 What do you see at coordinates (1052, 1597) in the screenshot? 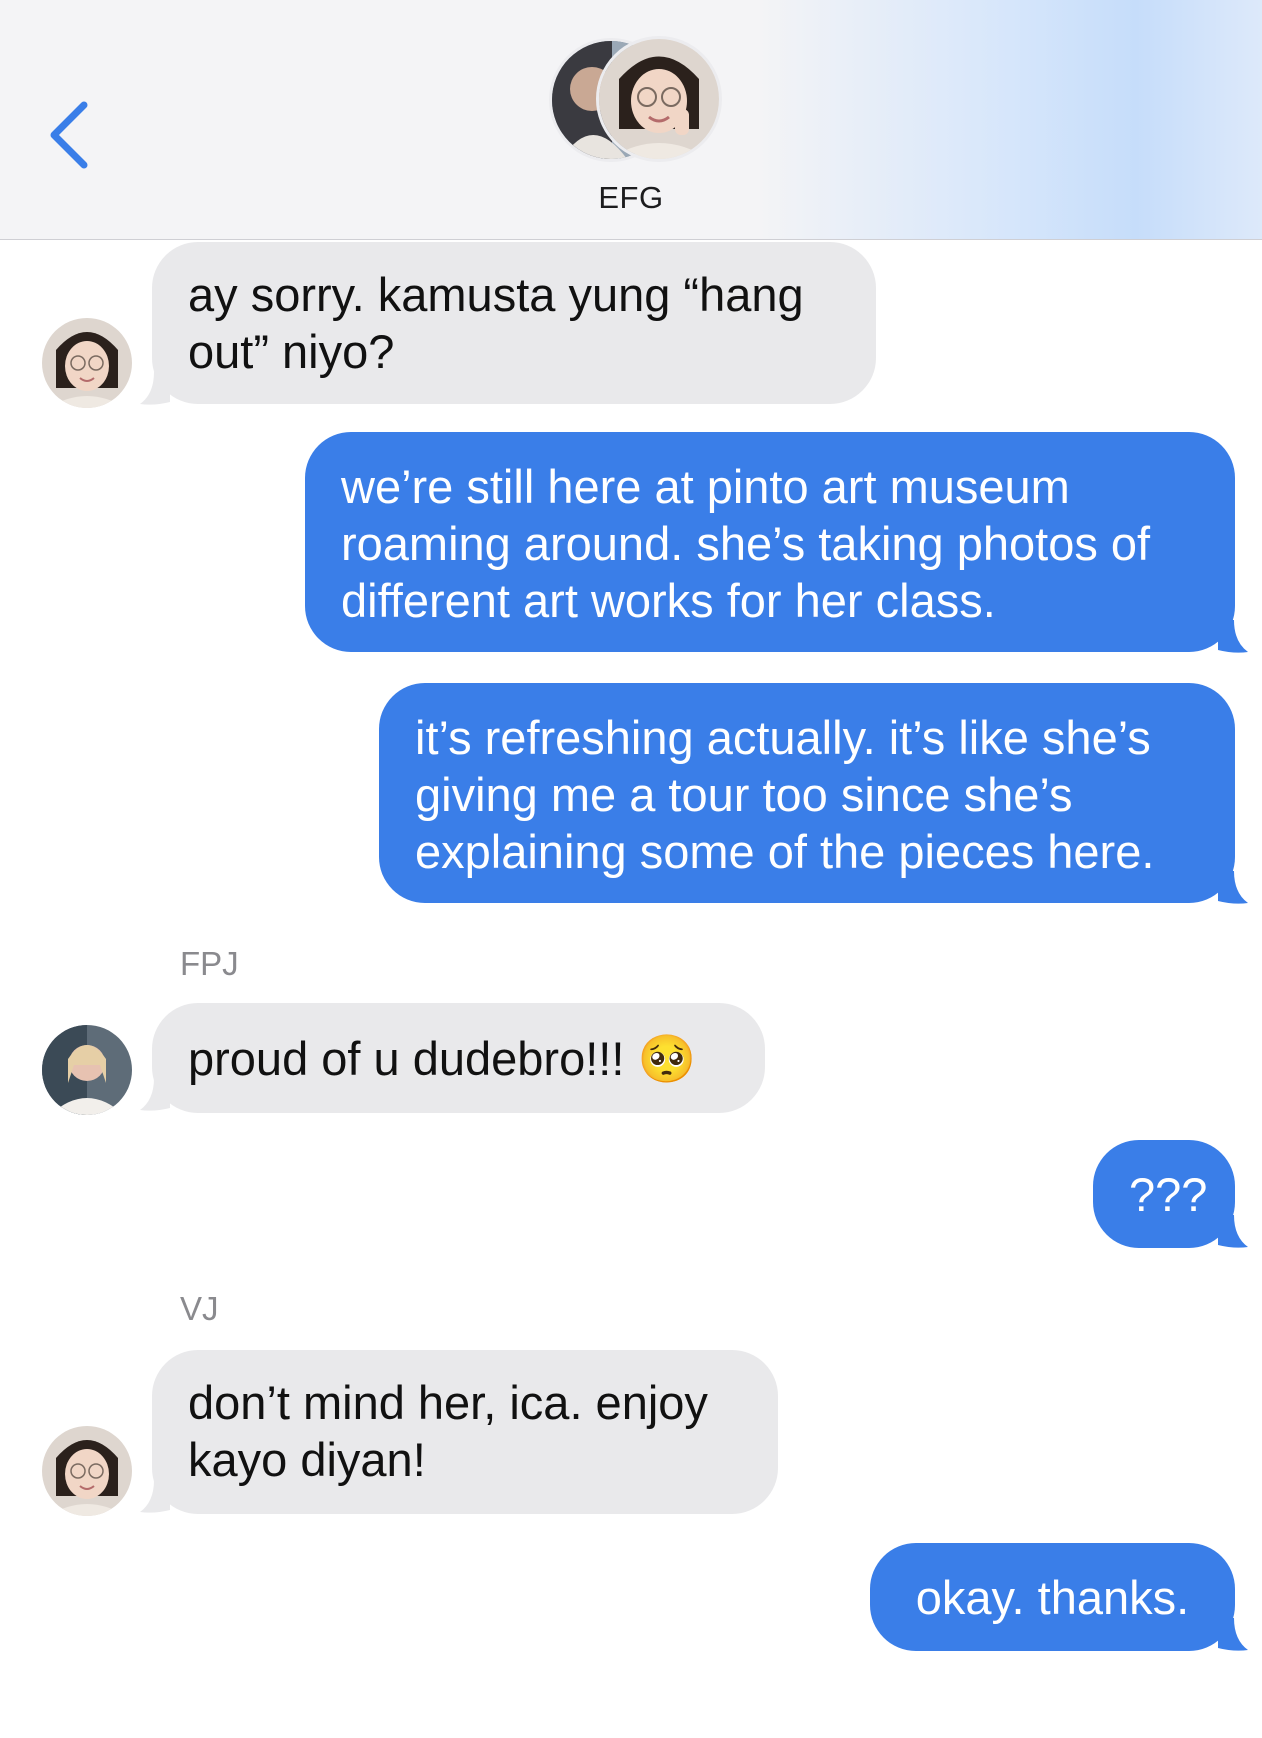
I see `message-bubble-outgoing: okay. thanks.` at bounding box center [1052, 1597].